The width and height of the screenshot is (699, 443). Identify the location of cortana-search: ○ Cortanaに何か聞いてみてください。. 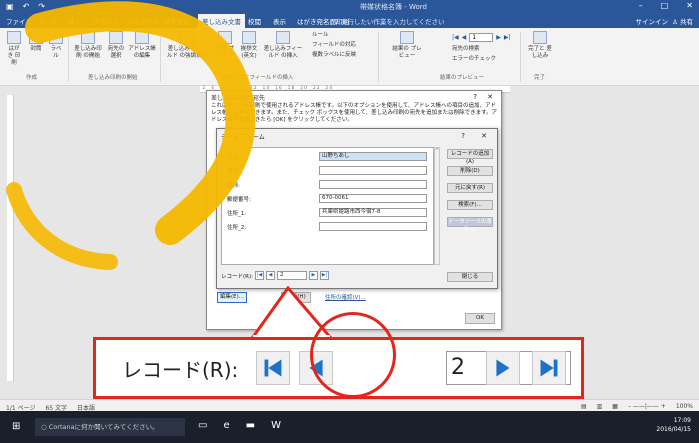
(110, 427).